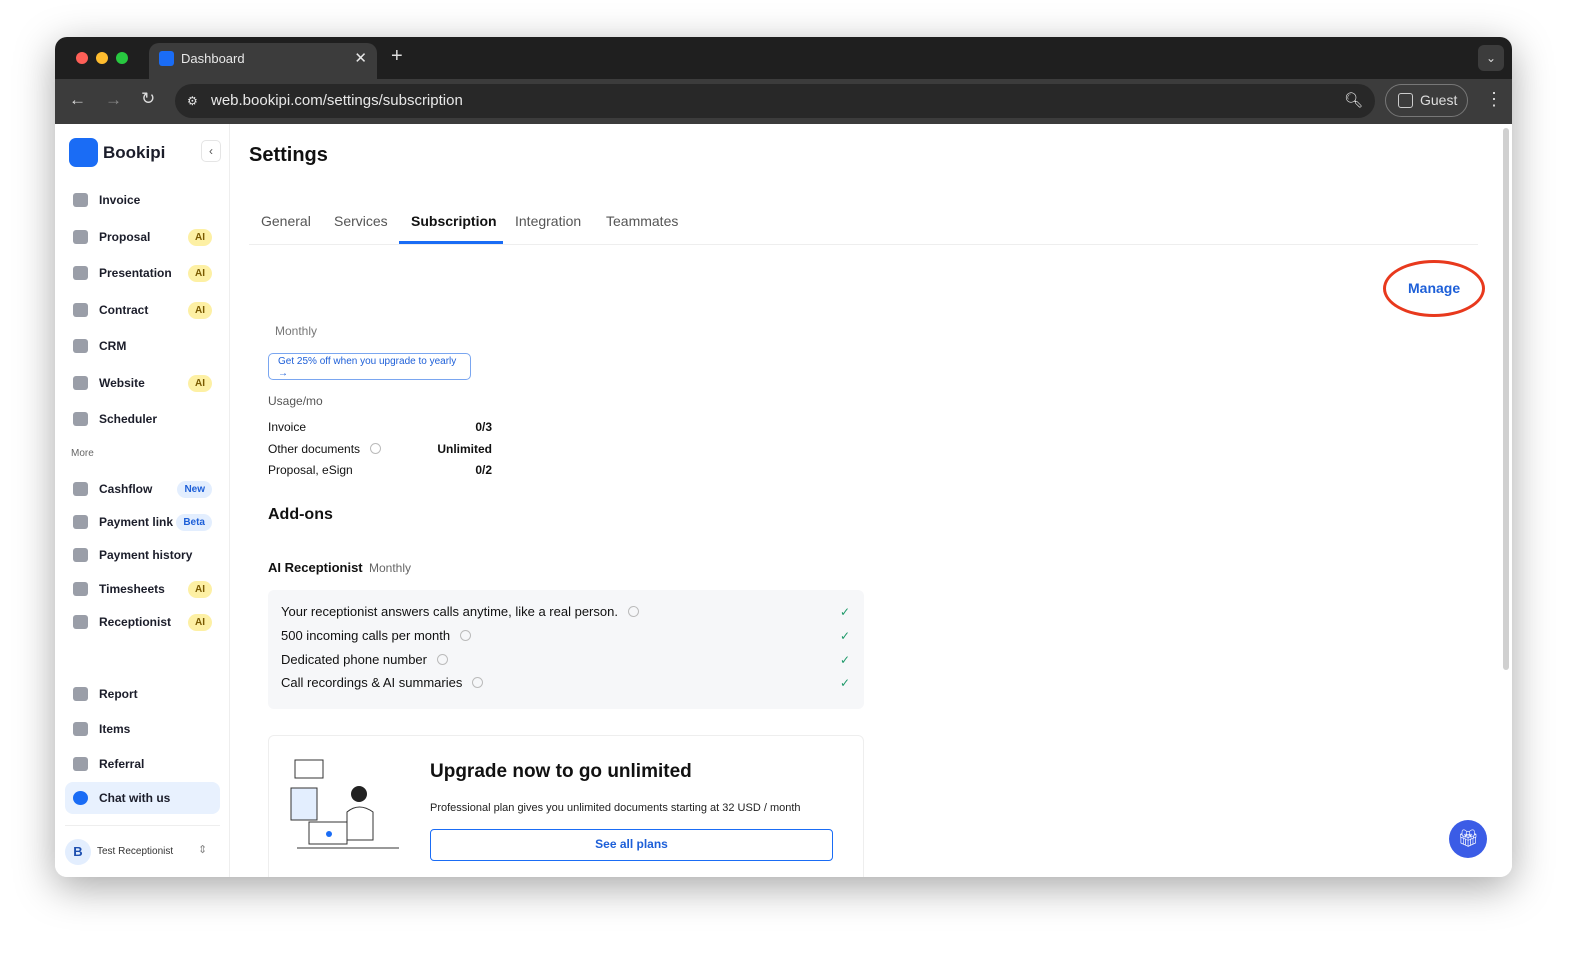  Describe the element at coordinates (1353, 101) in the screenshot. I see `zoom-search-icon: 🔍︎` at that location.